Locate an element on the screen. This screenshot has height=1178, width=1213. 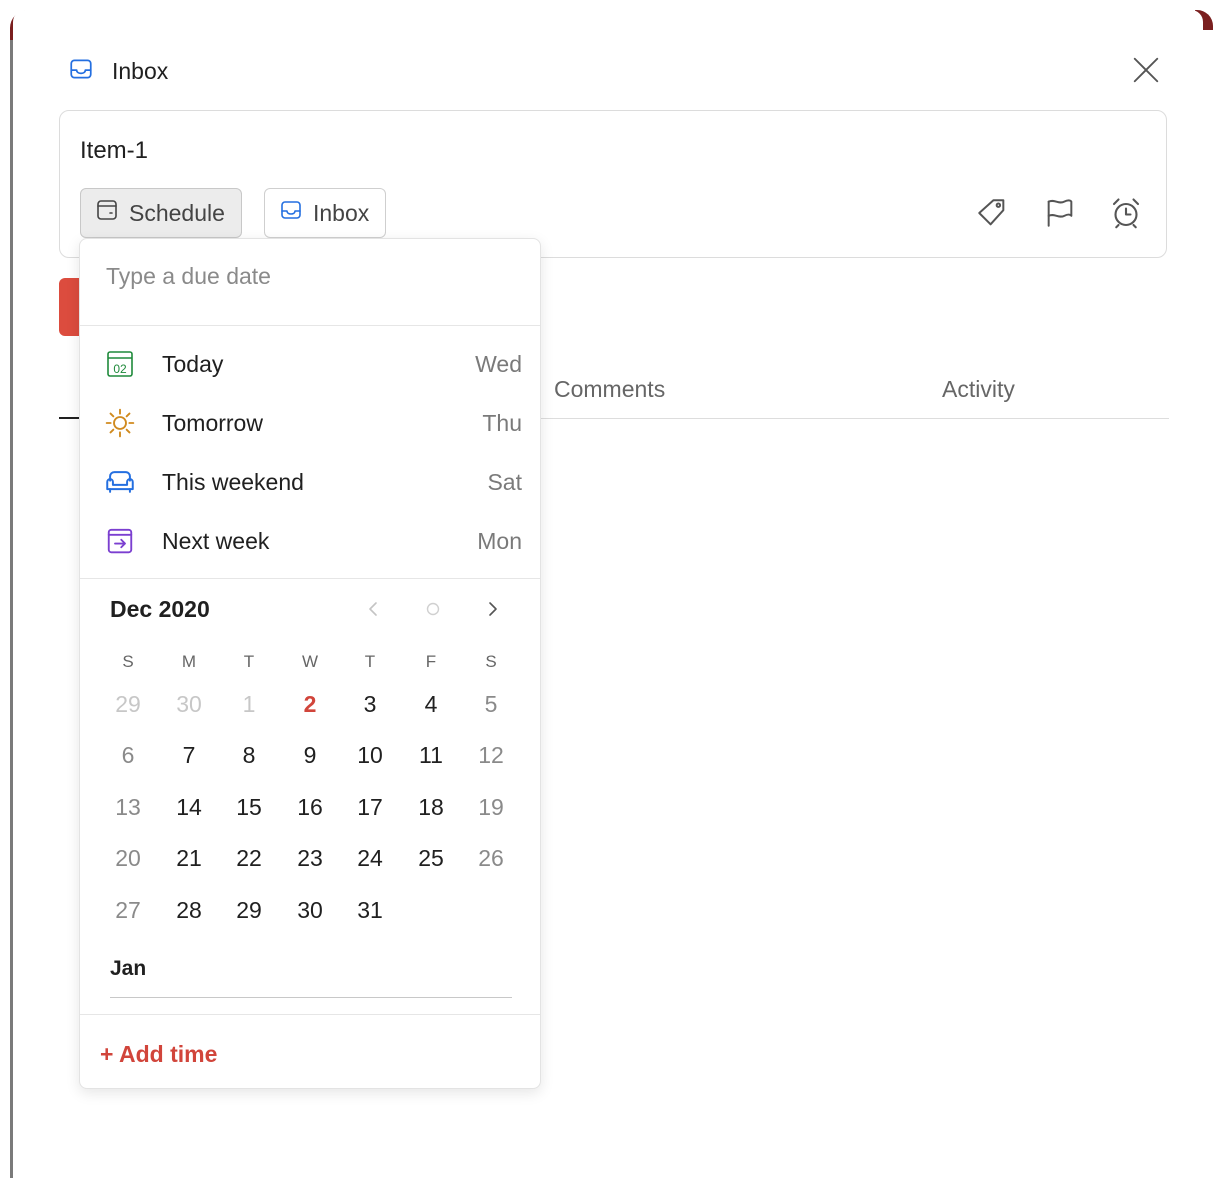
label-button is located at coordinates (992, 213).